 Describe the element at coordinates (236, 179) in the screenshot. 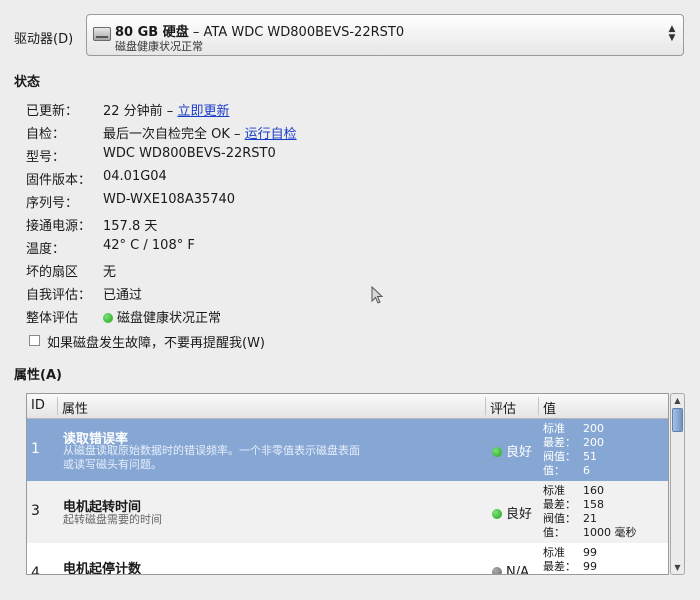

I see `status-row-firmware: 固件版本： 04.01G04` at that location.